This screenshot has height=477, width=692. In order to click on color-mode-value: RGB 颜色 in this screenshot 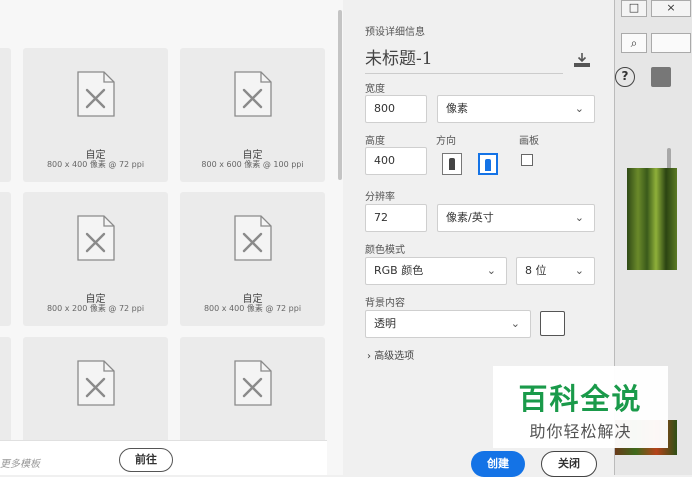, I will do `click(399, 270)`.